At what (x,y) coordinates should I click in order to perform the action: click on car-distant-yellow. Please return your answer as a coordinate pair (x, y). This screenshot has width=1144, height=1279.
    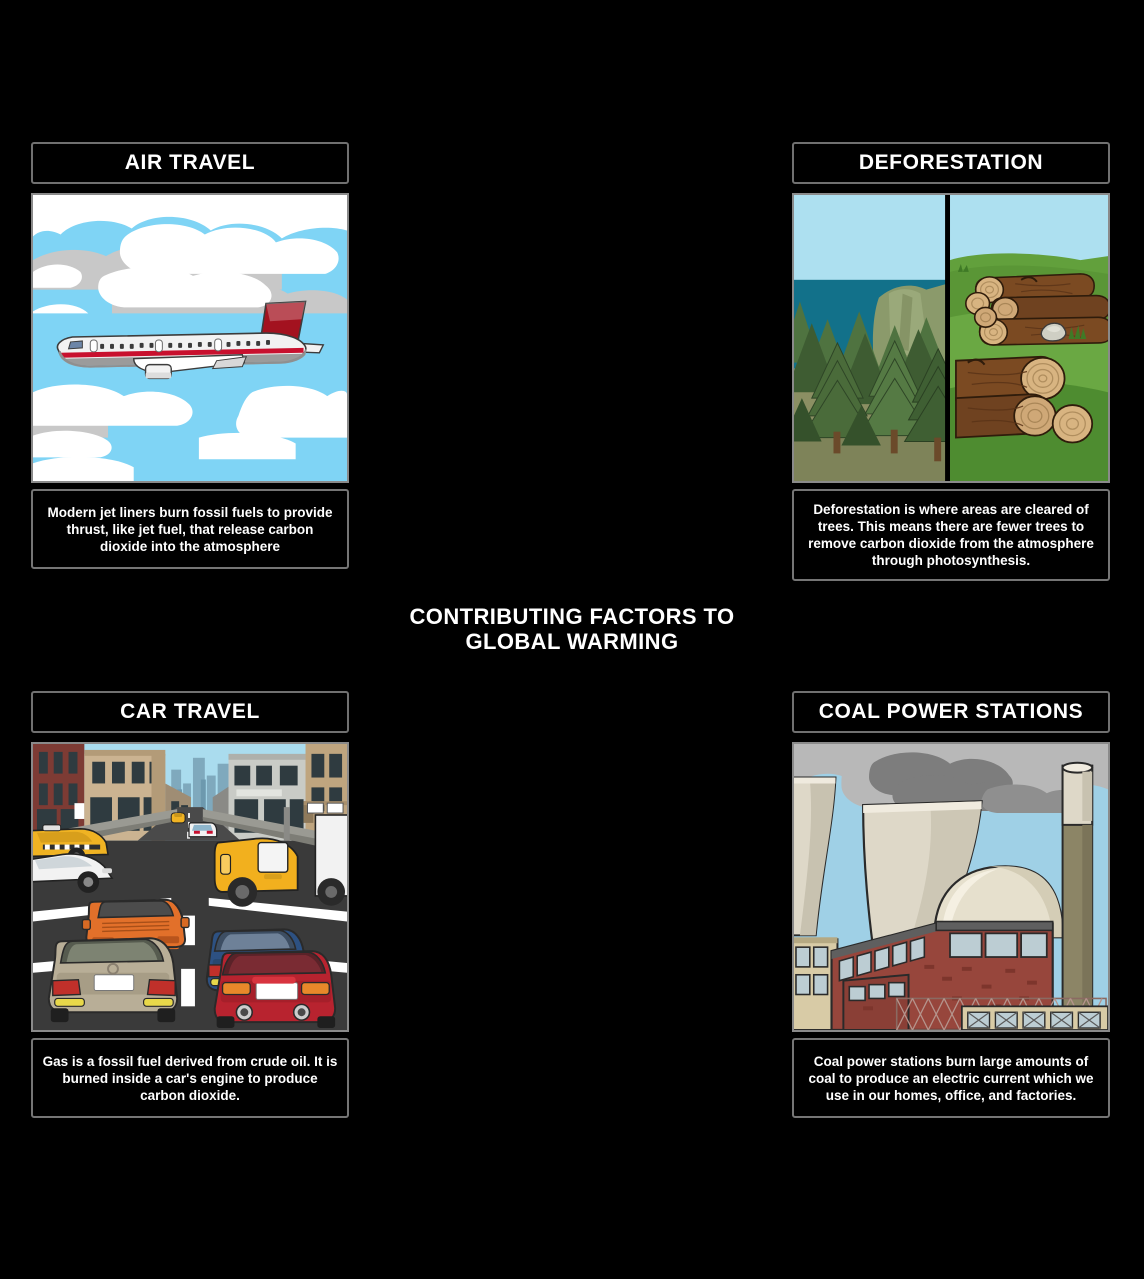
    Looking at the image, I should click on (178, 818).